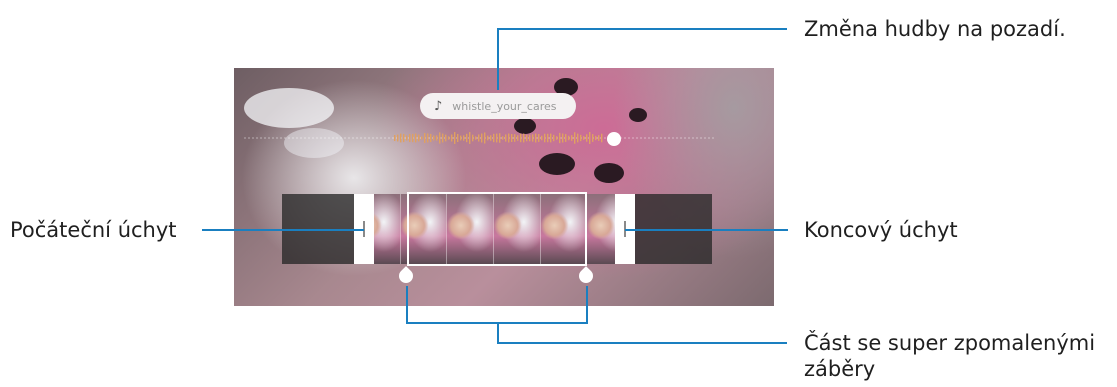 The image size is (1117, 387). I want to click on music-position-handle, so click(614, 139).